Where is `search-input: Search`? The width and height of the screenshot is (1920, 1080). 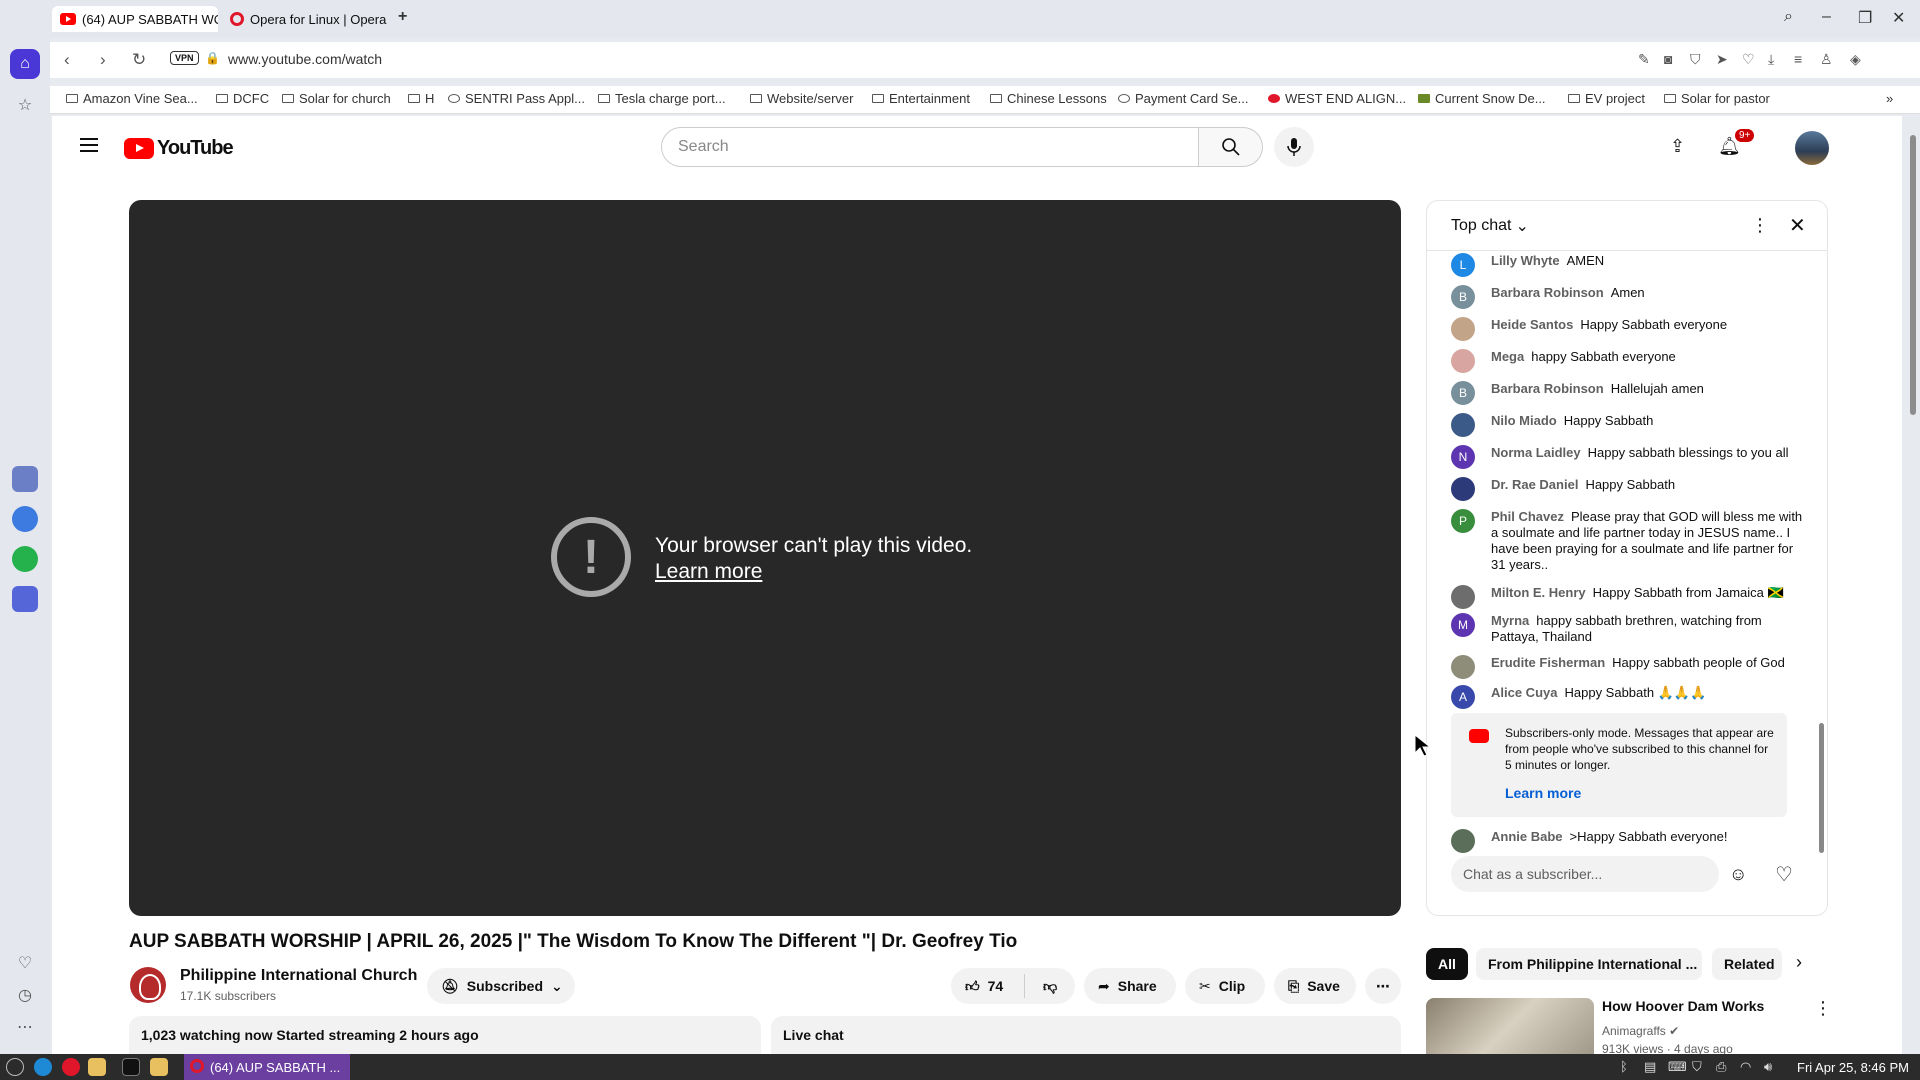
search-input: Search is located at coordinates (930, 147).